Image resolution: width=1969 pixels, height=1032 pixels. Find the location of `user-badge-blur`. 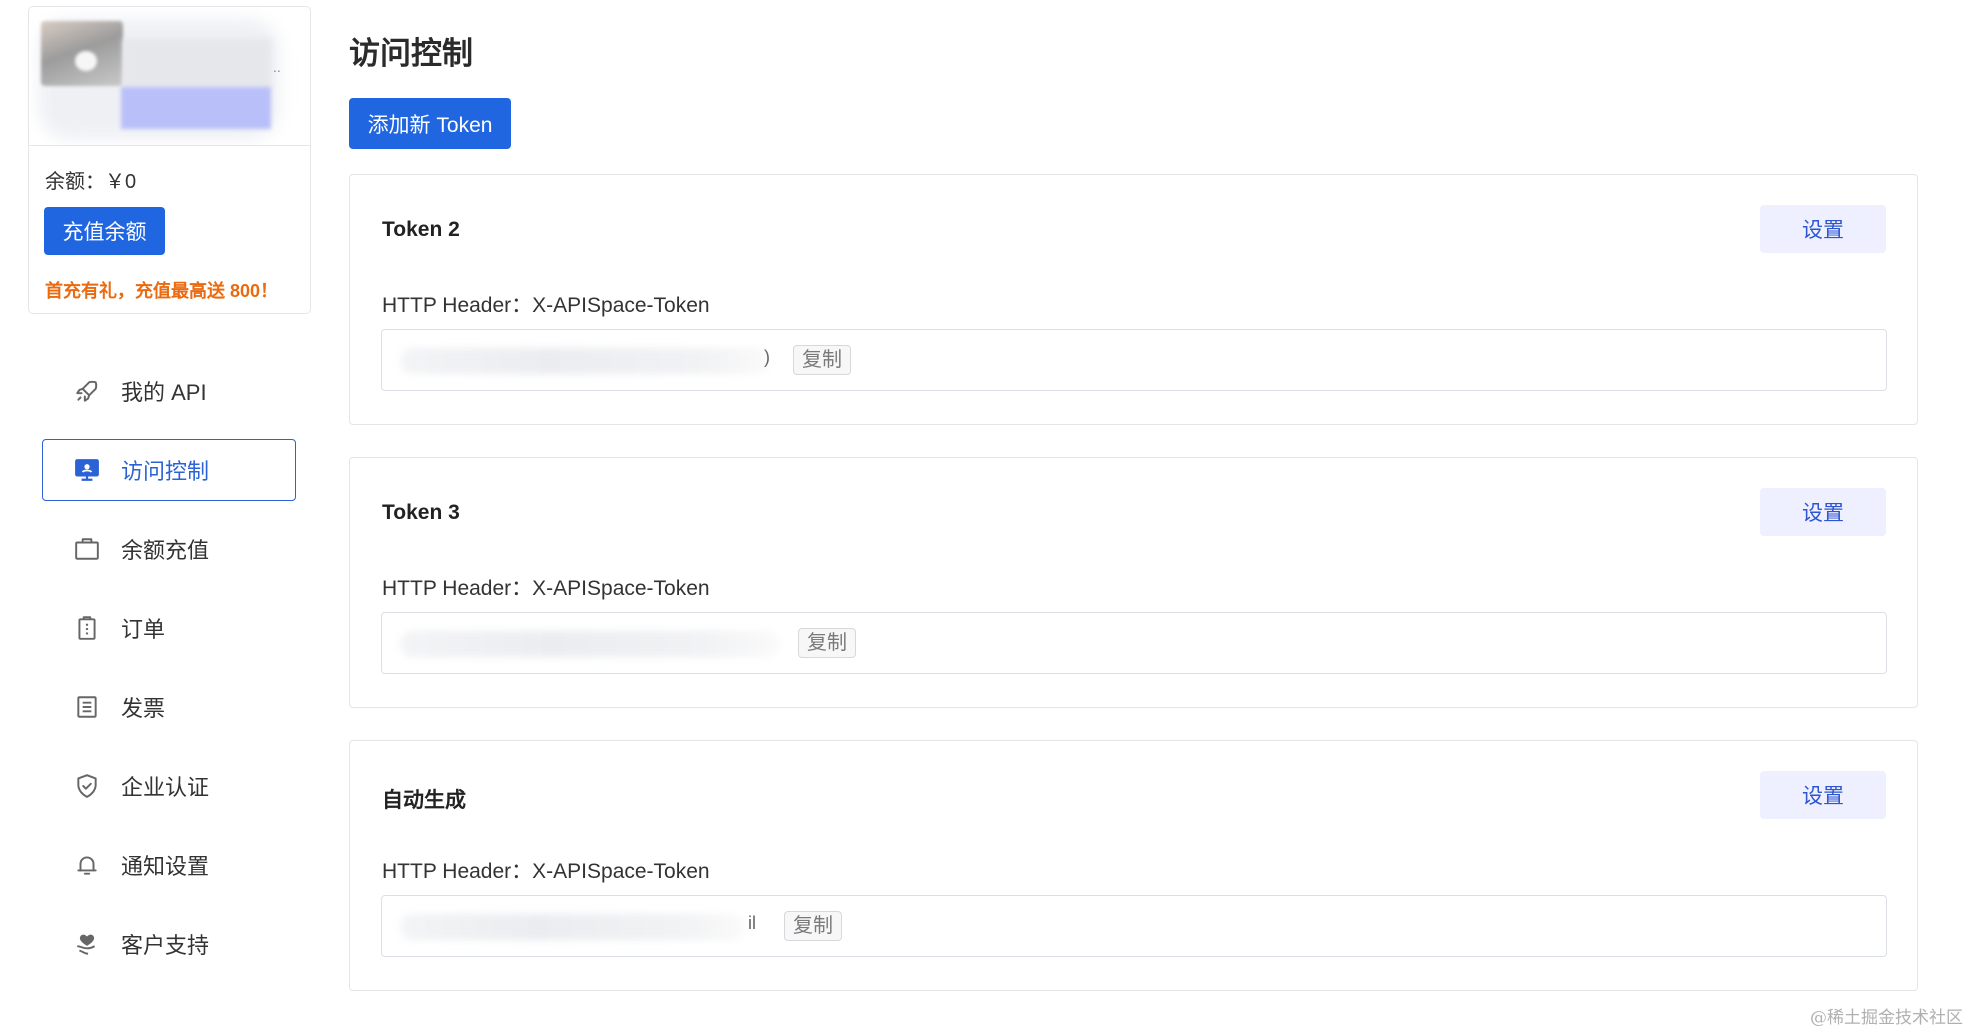

user-badge-blur is located at coordinates (196, 108).